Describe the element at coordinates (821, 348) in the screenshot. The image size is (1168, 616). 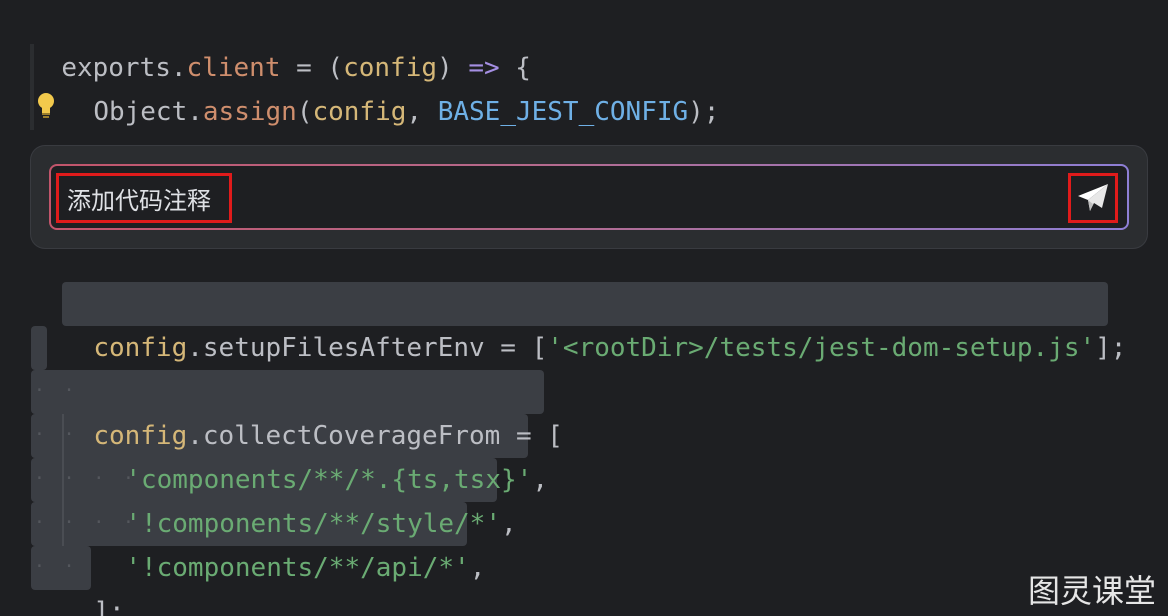
I see `code-token: '<rootDir>/tests/jest-dom-setup.js'` at that location.